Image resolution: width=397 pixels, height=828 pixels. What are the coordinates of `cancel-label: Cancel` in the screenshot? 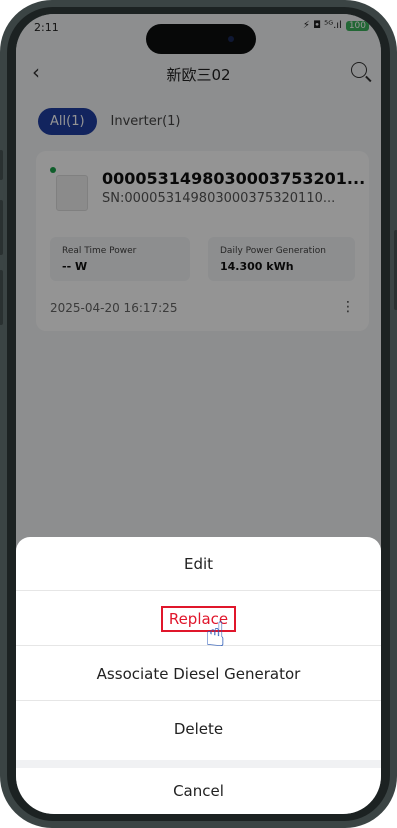 It's located at (198, 791).